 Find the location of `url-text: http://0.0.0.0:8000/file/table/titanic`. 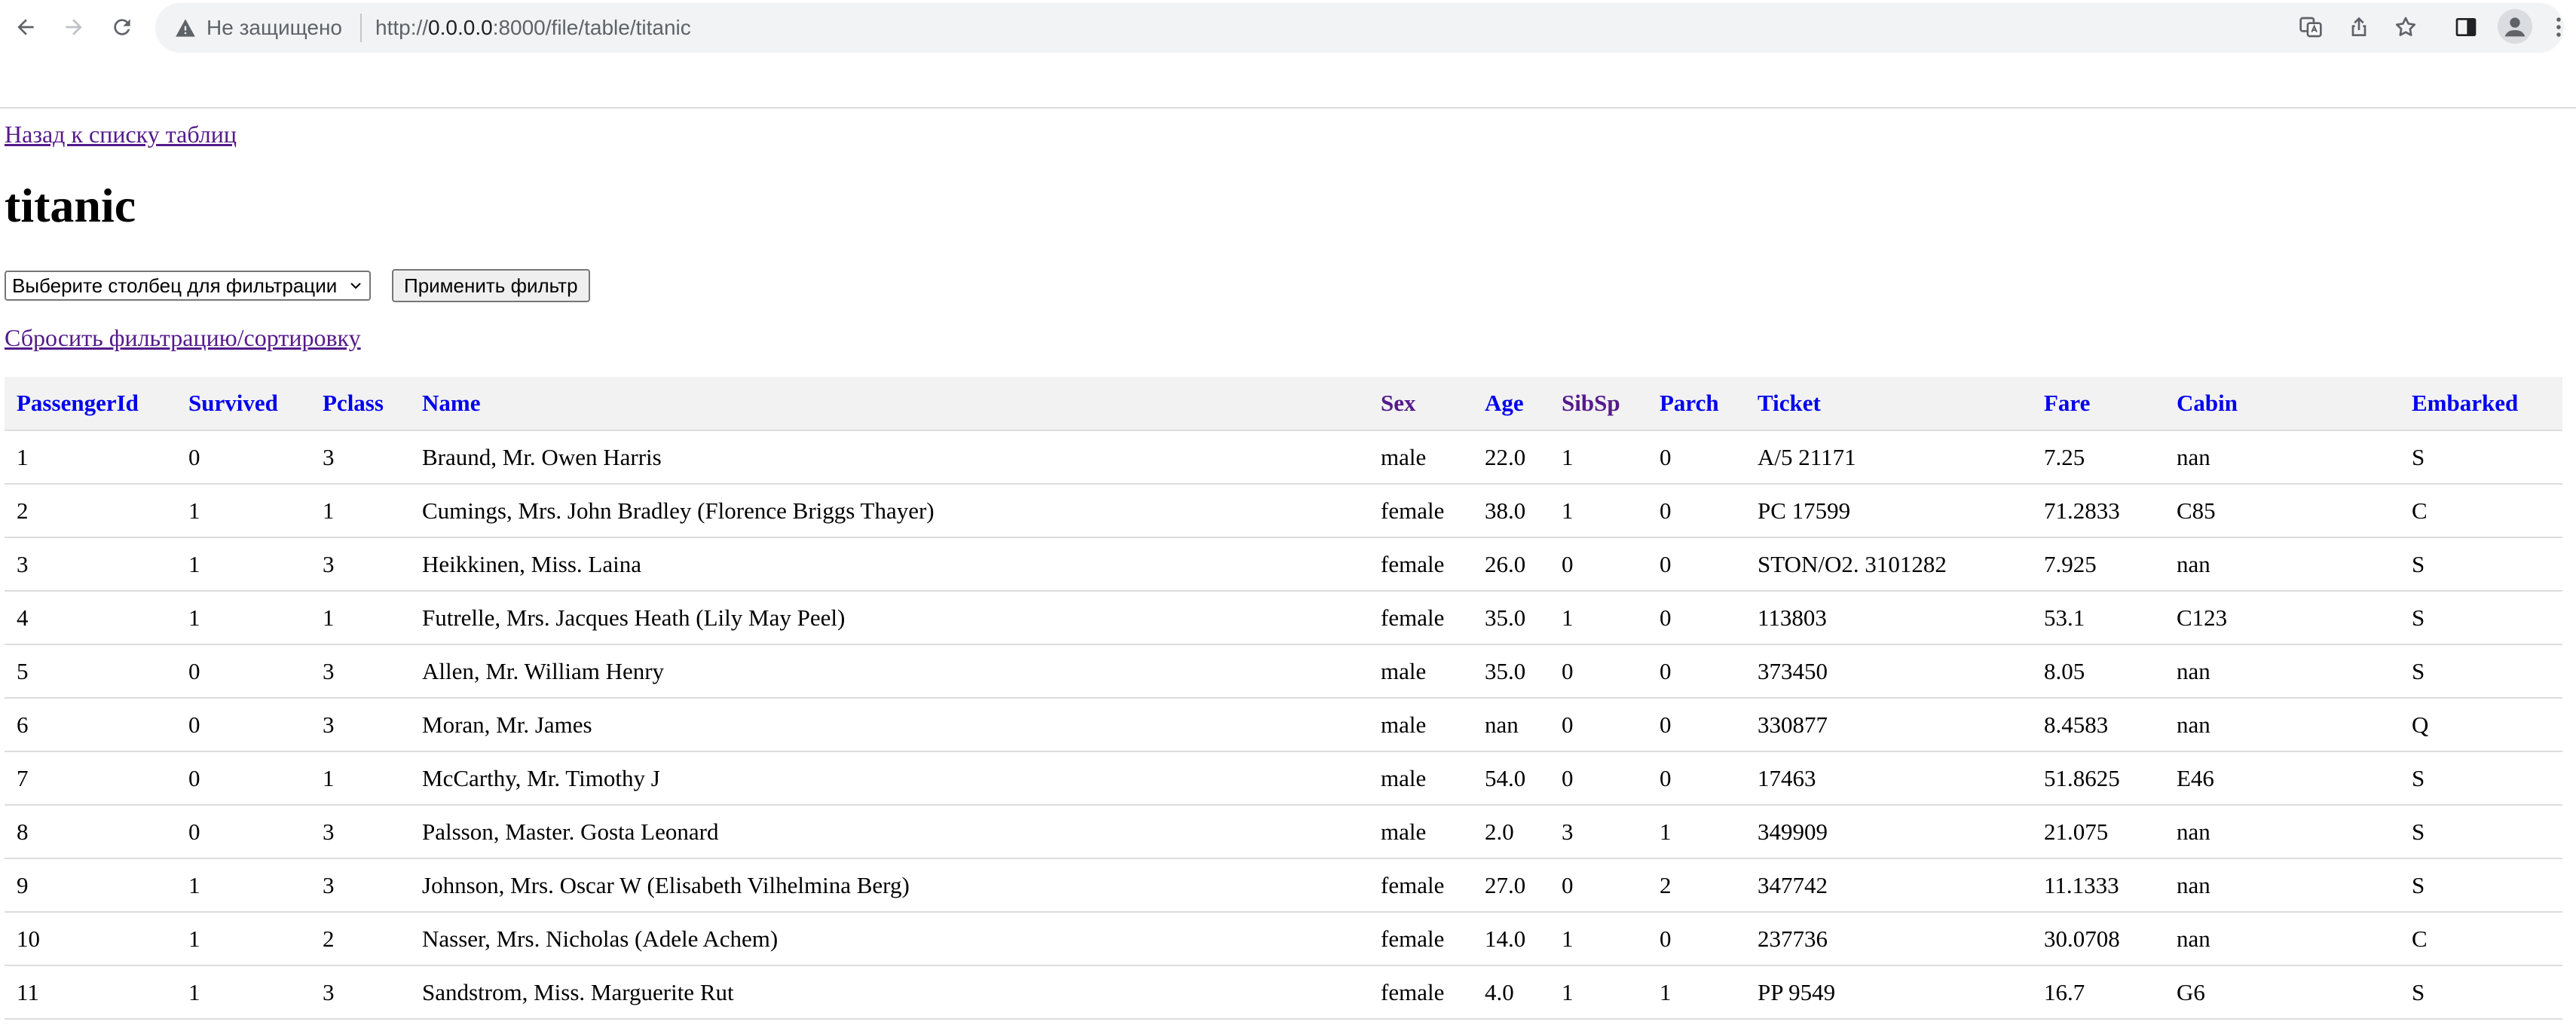

url-text: http://0.0.0.0:8000/file/table/titanic is located at coordinates (533, 28).